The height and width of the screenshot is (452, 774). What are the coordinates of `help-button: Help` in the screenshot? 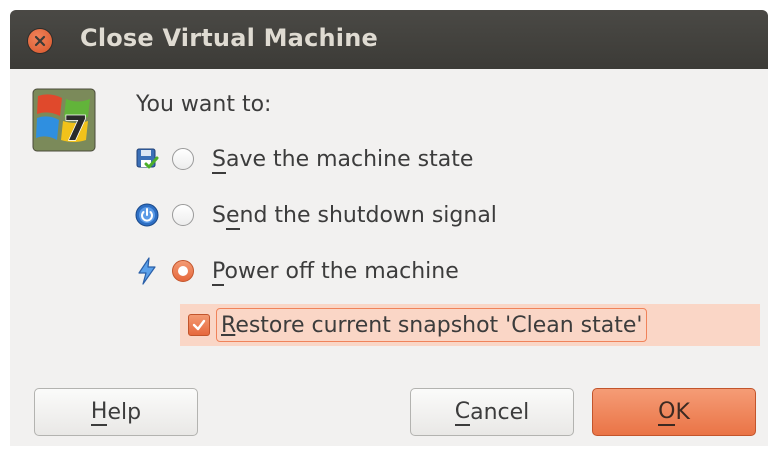 It's located at (116, 412).